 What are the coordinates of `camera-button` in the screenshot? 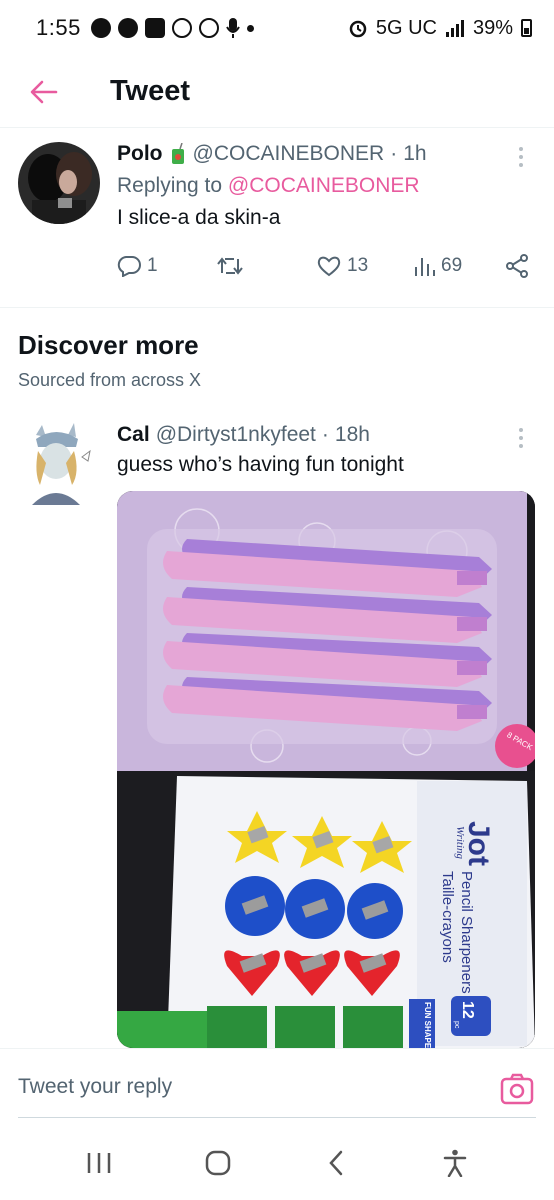 It's located at (517, 1089).